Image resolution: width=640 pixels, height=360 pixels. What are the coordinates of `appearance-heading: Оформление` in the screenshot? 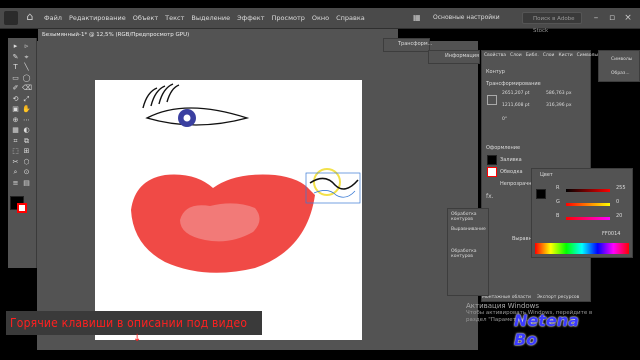 It's located at (503, 148).